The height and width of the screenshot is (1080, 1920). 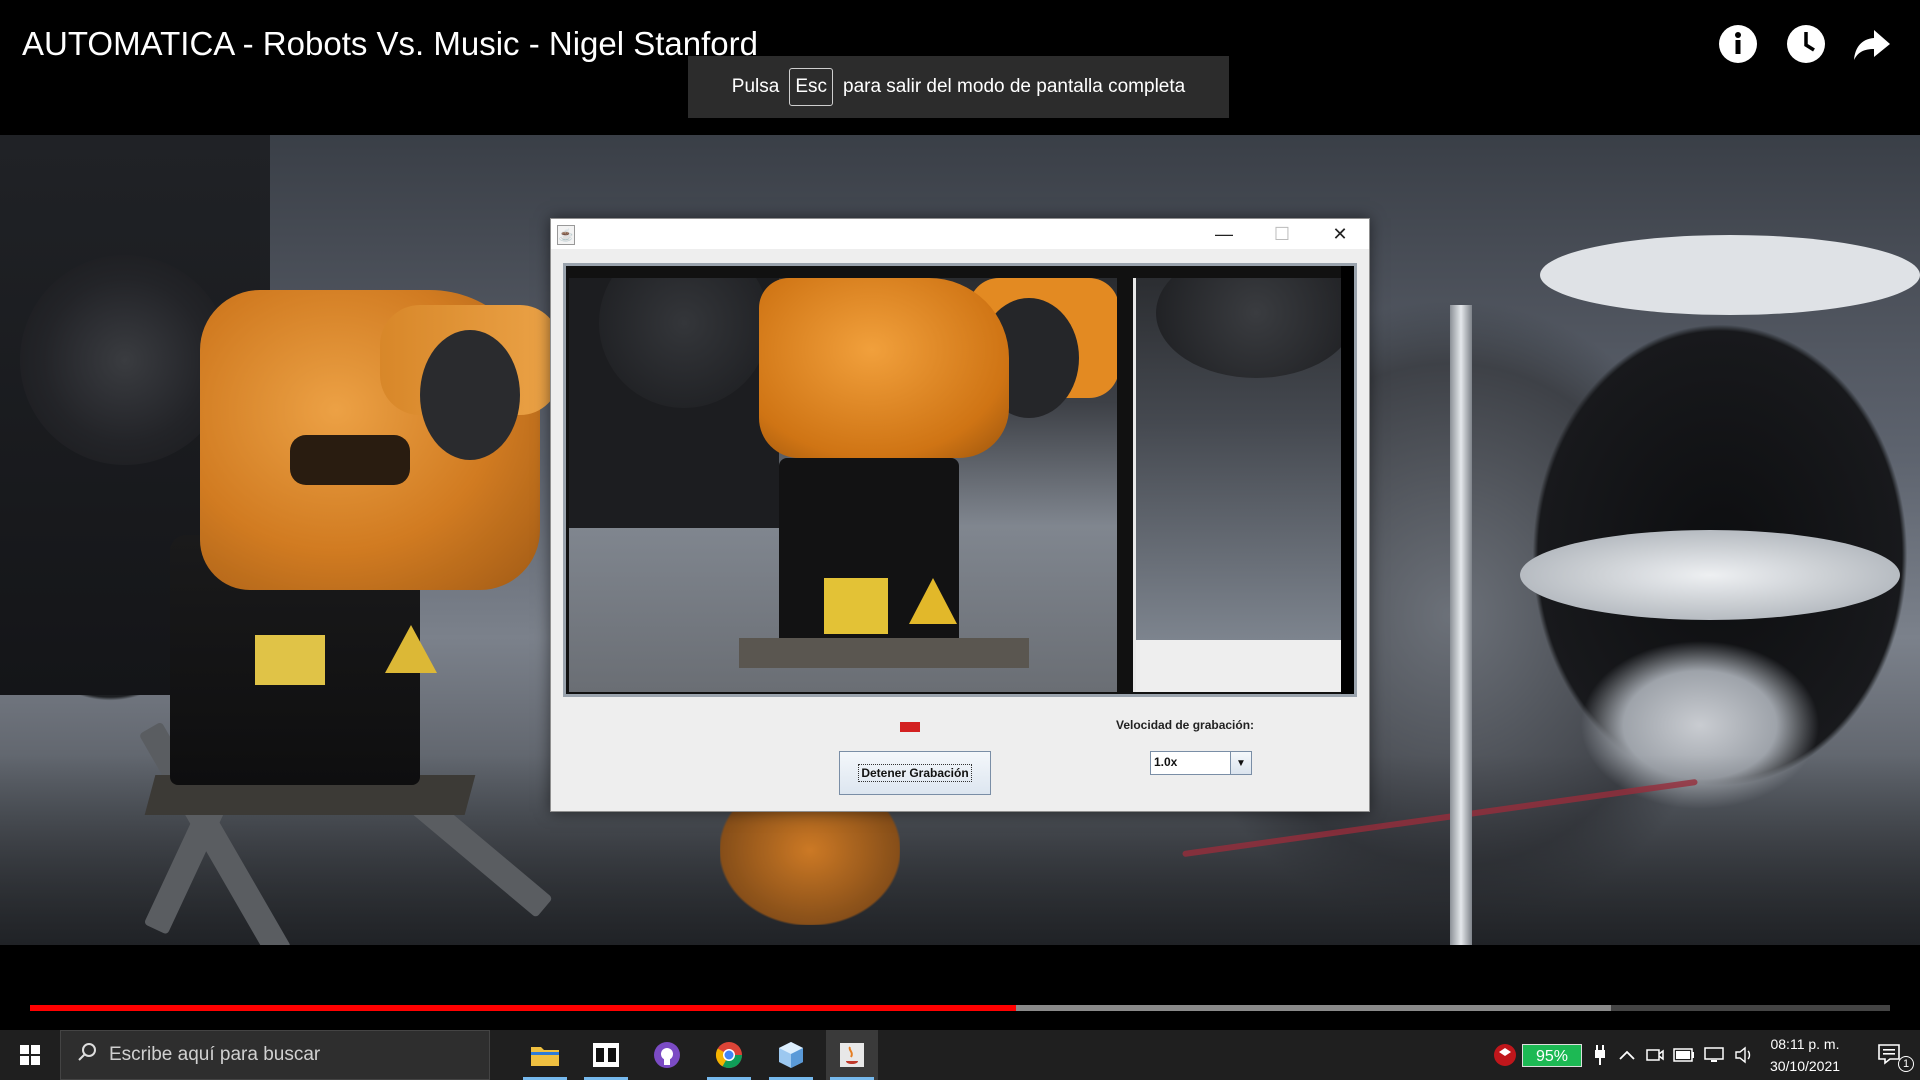 I want to click on chrome-icon, so click(x=729, y=1055).